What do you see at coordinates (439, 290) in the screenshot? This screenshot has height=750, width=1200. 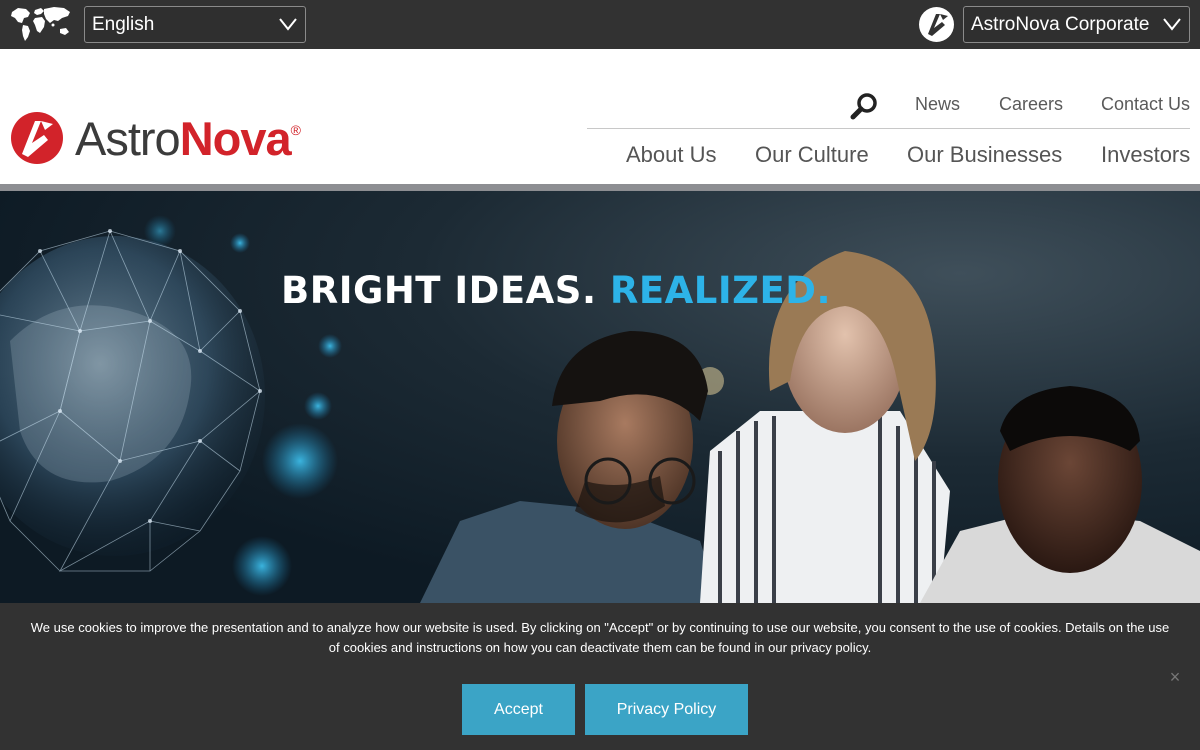 I see `hero-headline-part1: BRIGHT IDEAS.` at bounding box center [439, 290].